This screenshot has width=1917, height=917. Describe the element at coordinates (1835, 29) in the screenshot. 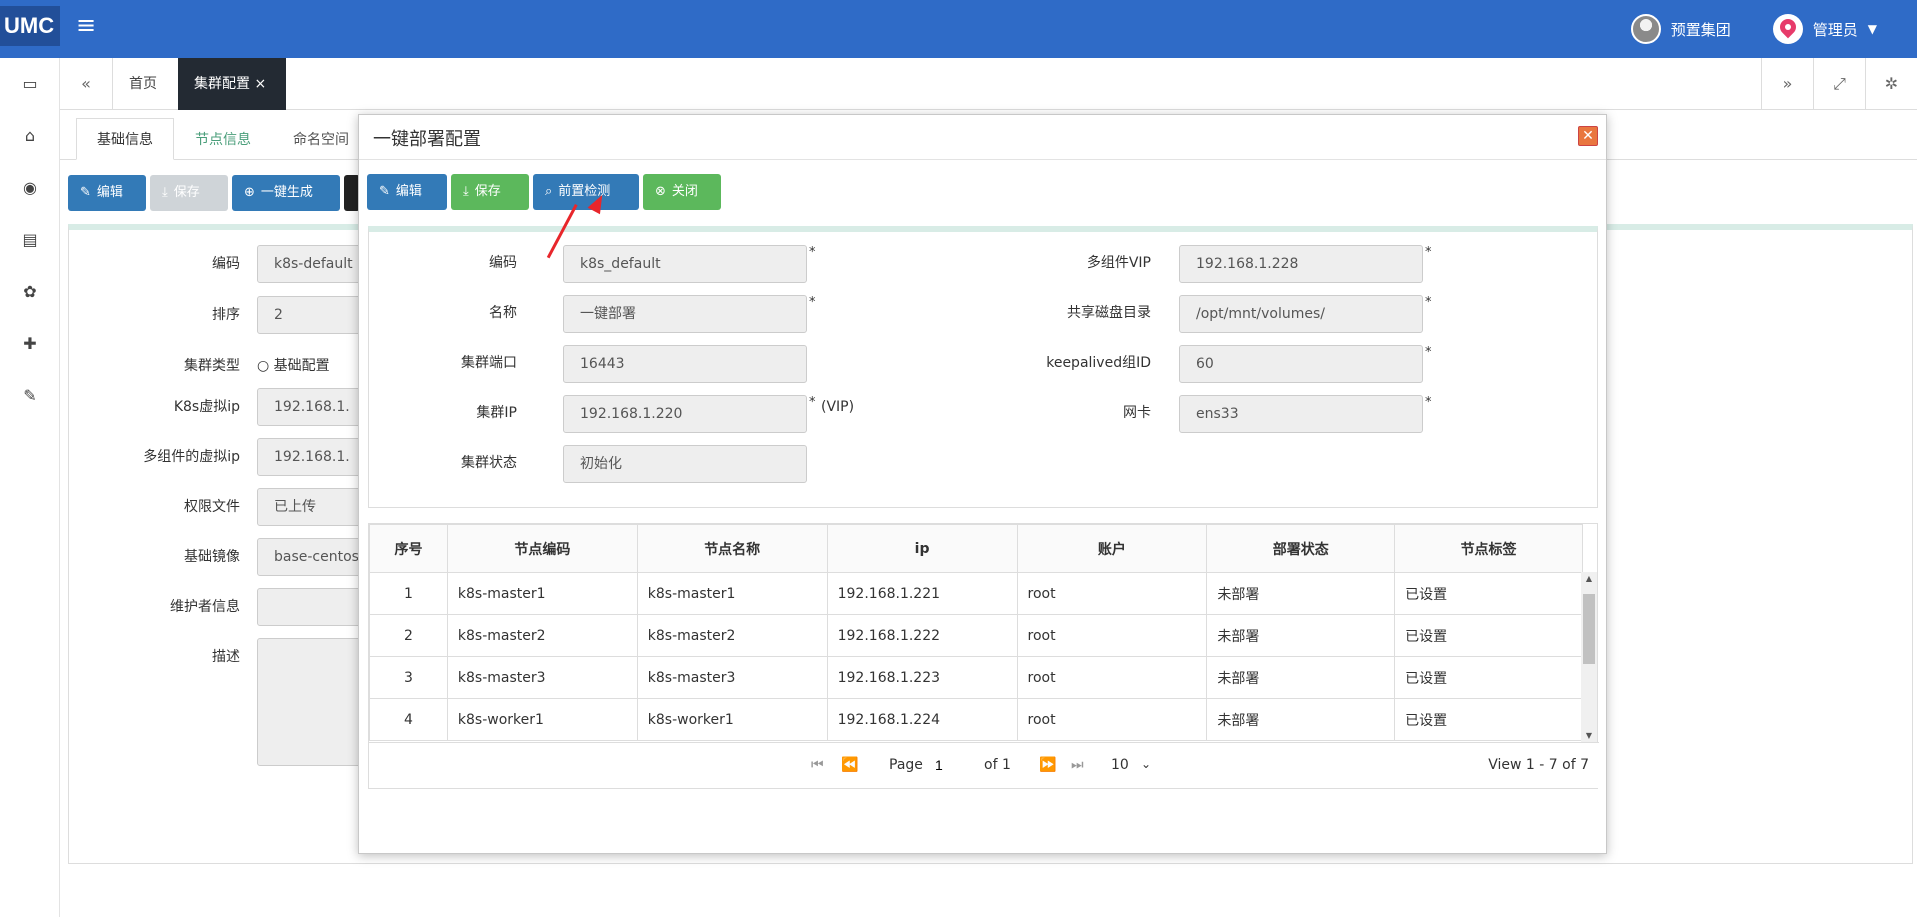

I see `user-role: 管理员` at that location.